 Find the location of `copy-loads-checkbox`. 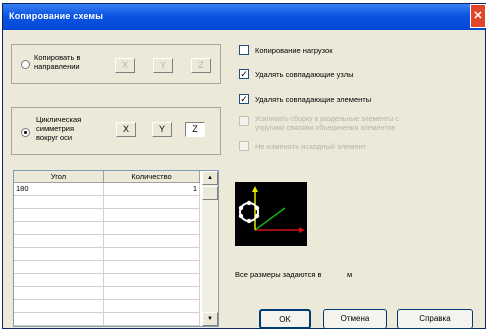

copy-loads-checkbox is located at coordinates (244, 50).